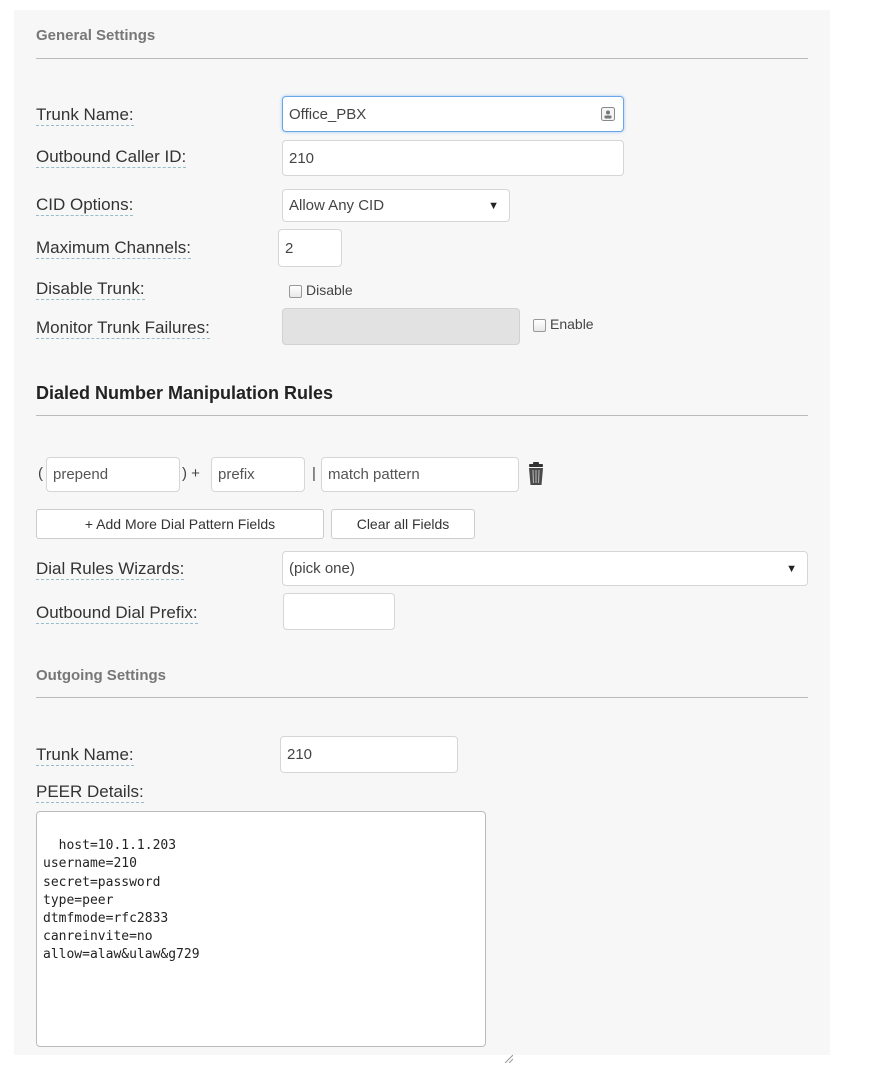  What do you see at coordinates (96, 35) in the screenshot?
I see `general-settings-heading: General Settings` at bounding box center [96, 35].